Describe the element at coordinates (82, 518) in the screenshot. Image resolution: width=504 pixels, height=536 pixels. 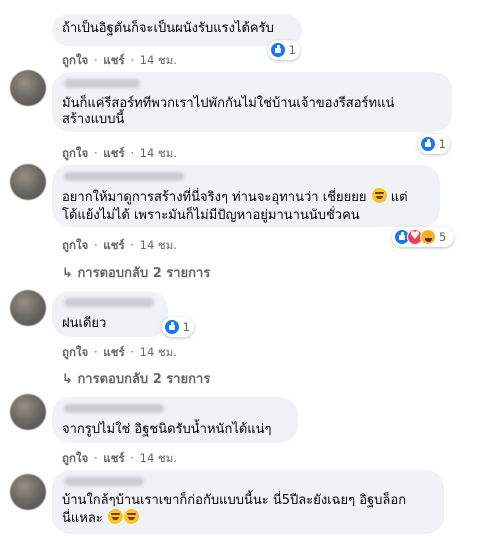
I see `comment-text-line: นี่แหละ` at that location.